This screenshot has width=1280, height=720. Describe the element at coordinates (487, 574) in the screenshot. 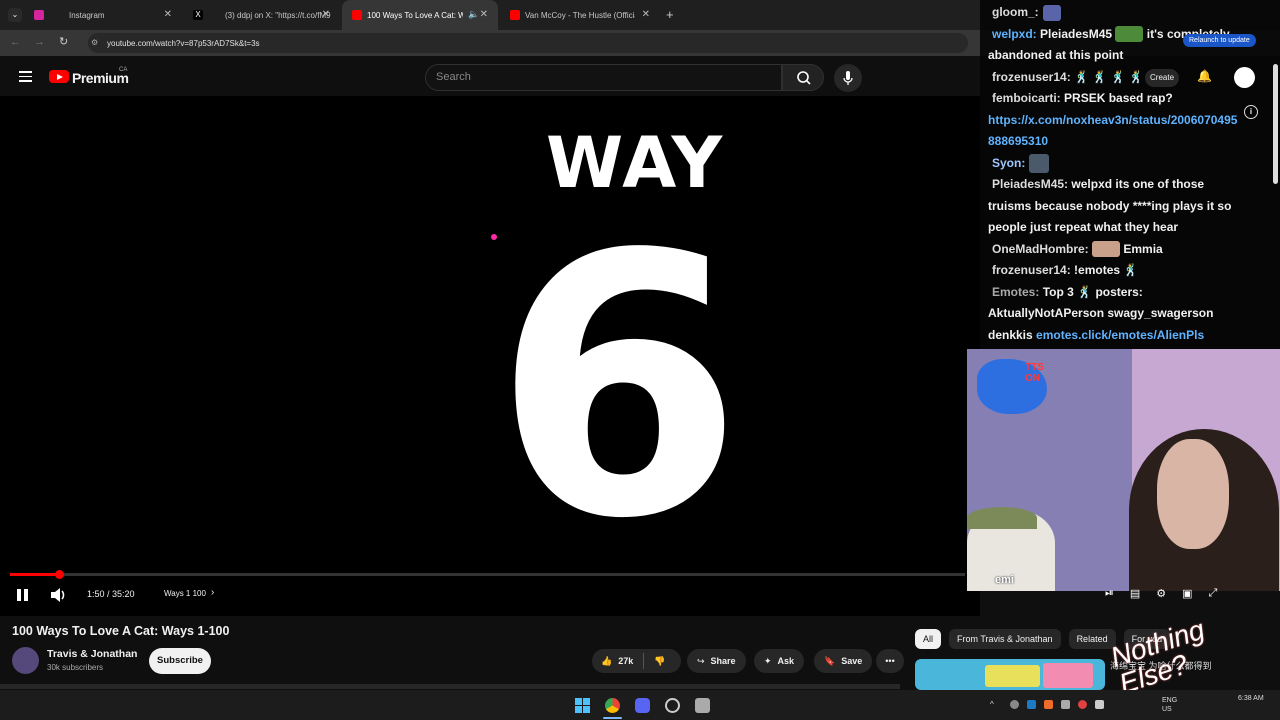

I see `progress-bar` at that location.